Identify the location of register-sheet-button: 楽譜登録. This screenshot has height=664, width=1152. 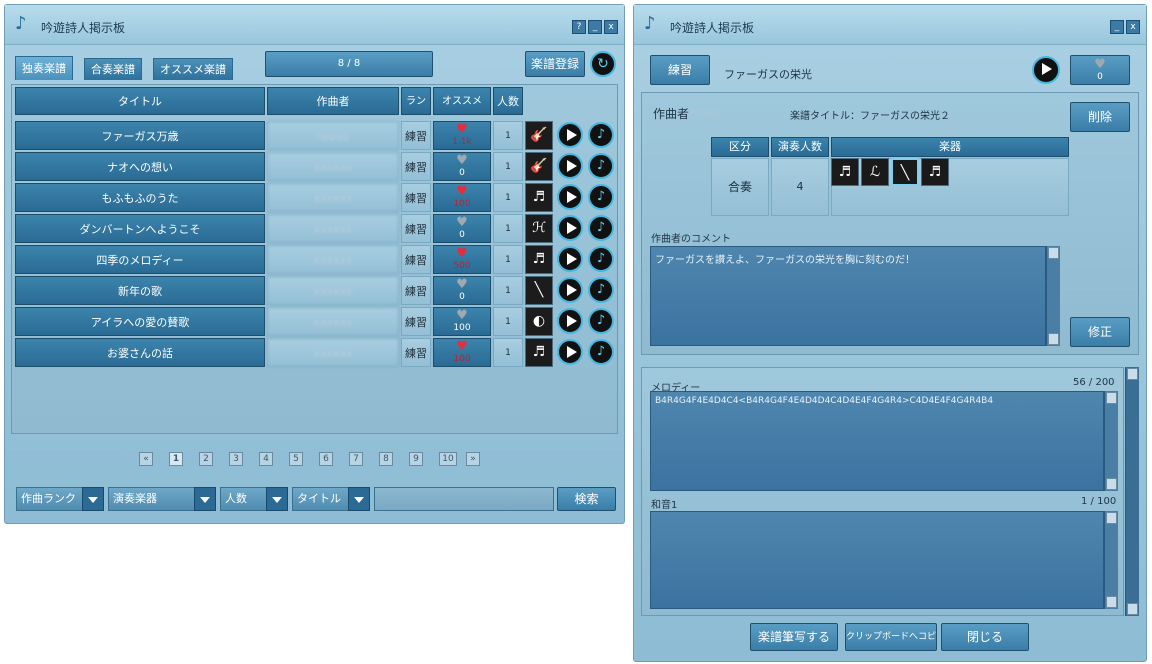
(555, 64).